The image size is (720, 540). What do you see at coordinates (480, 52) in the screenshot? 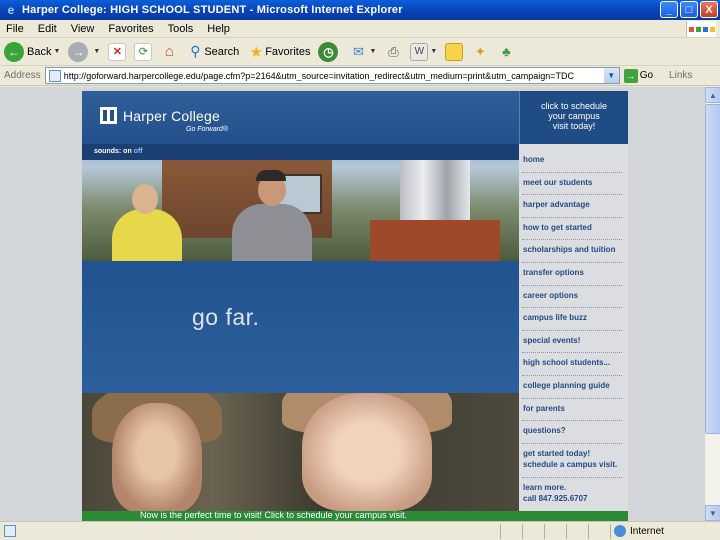
I see `research-button: ✦` at bounding box center [480, 52].